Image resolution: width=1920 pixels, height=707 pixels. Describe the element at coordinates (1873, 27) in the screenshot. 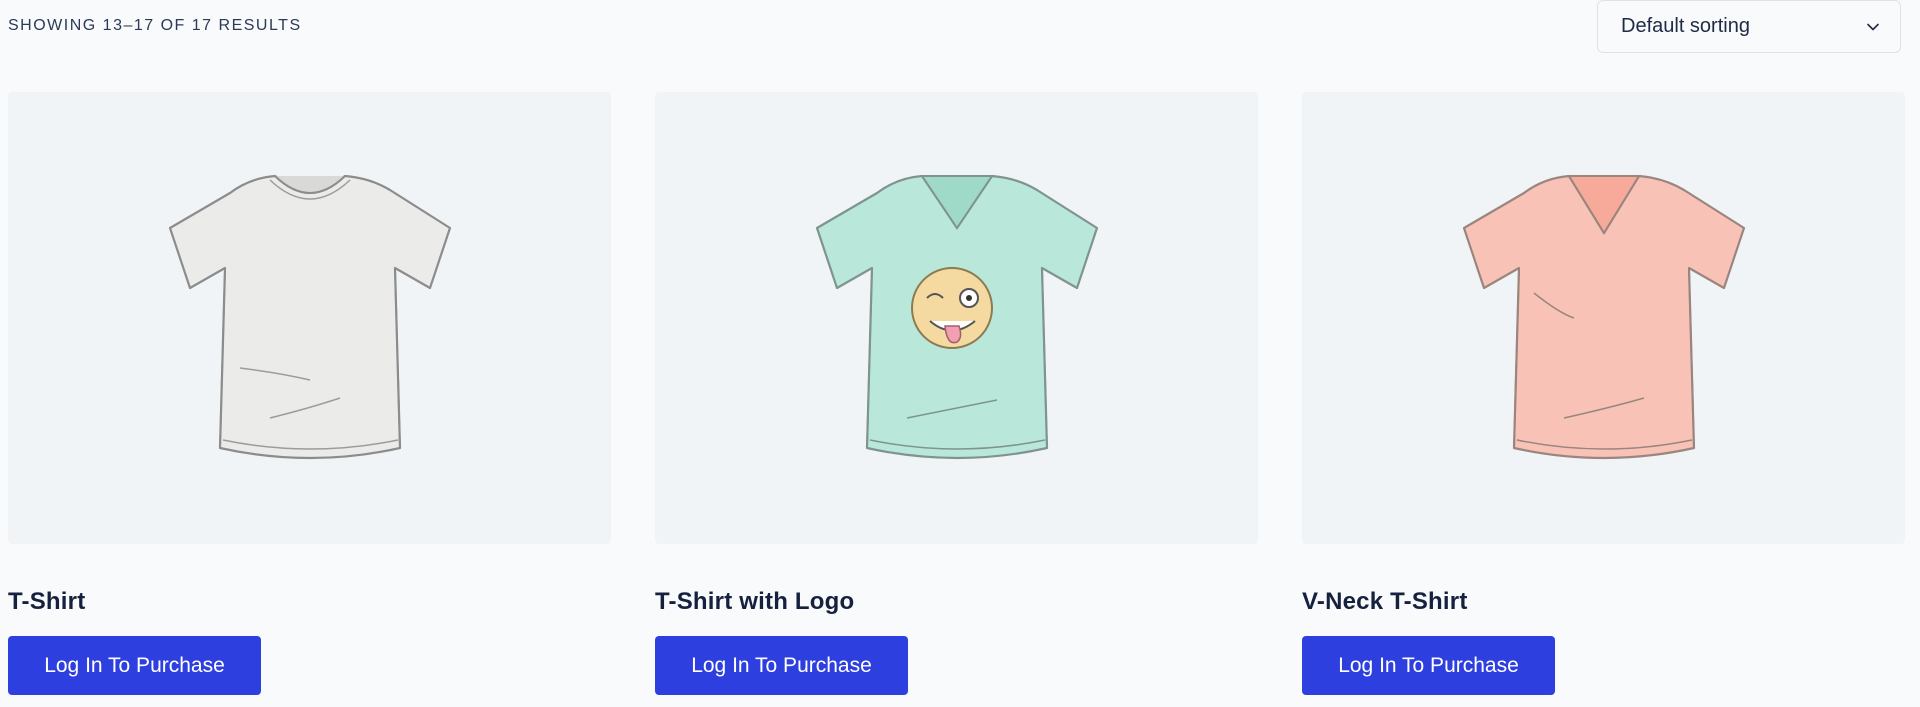

I see `chevron-down-icon` at that location.